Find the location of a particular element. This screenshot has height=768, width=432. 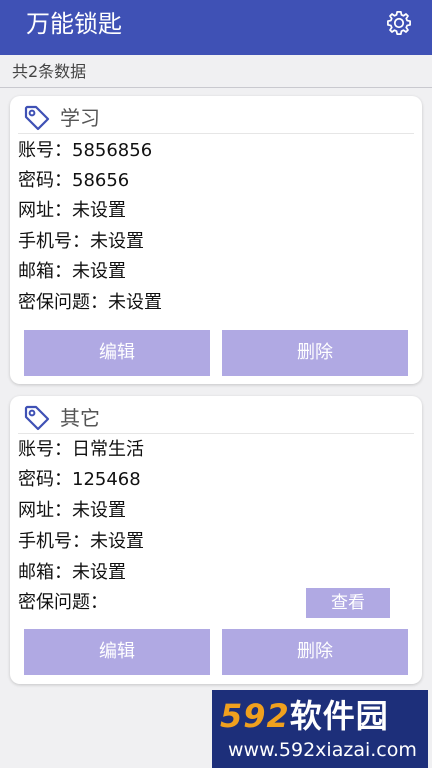

field-value: 日常生活 is located at coordinates (108, 449).